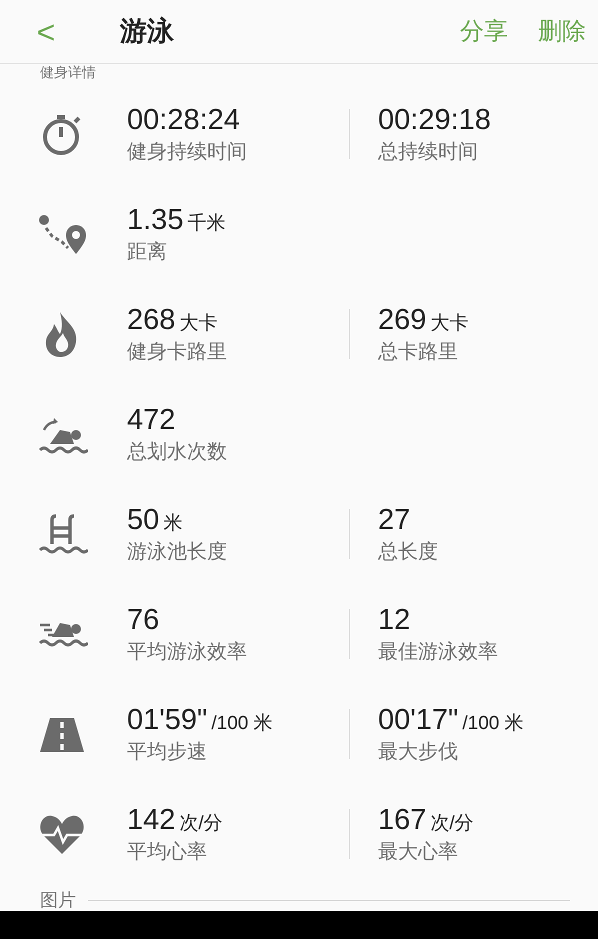 The height and width of the screenshot is (939, 598). Describe the element at coordinates (167, 853) in the screenshot. I see `stat-label: 平均心率` at that location.